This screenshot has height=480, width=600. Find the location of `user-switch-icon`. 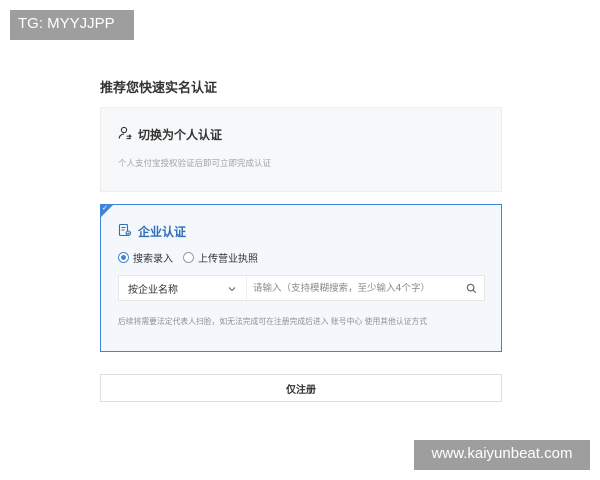

user-switch-icon is located at coordinates (125, 134).